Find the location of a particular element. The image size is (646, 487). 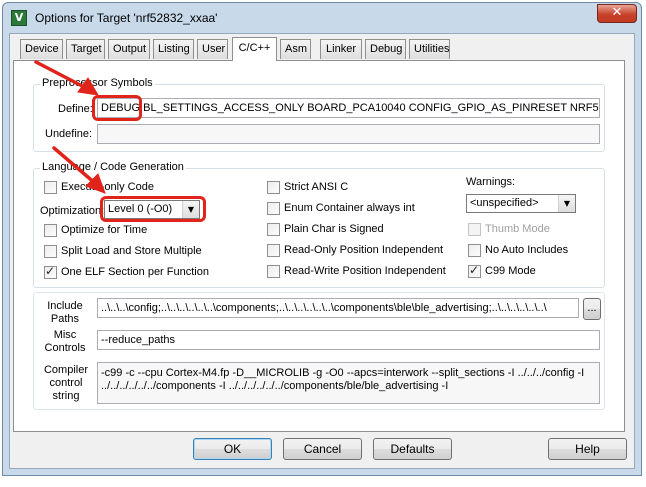

execute-only-label: Execute-only Code is located at coordinates (107, 187).